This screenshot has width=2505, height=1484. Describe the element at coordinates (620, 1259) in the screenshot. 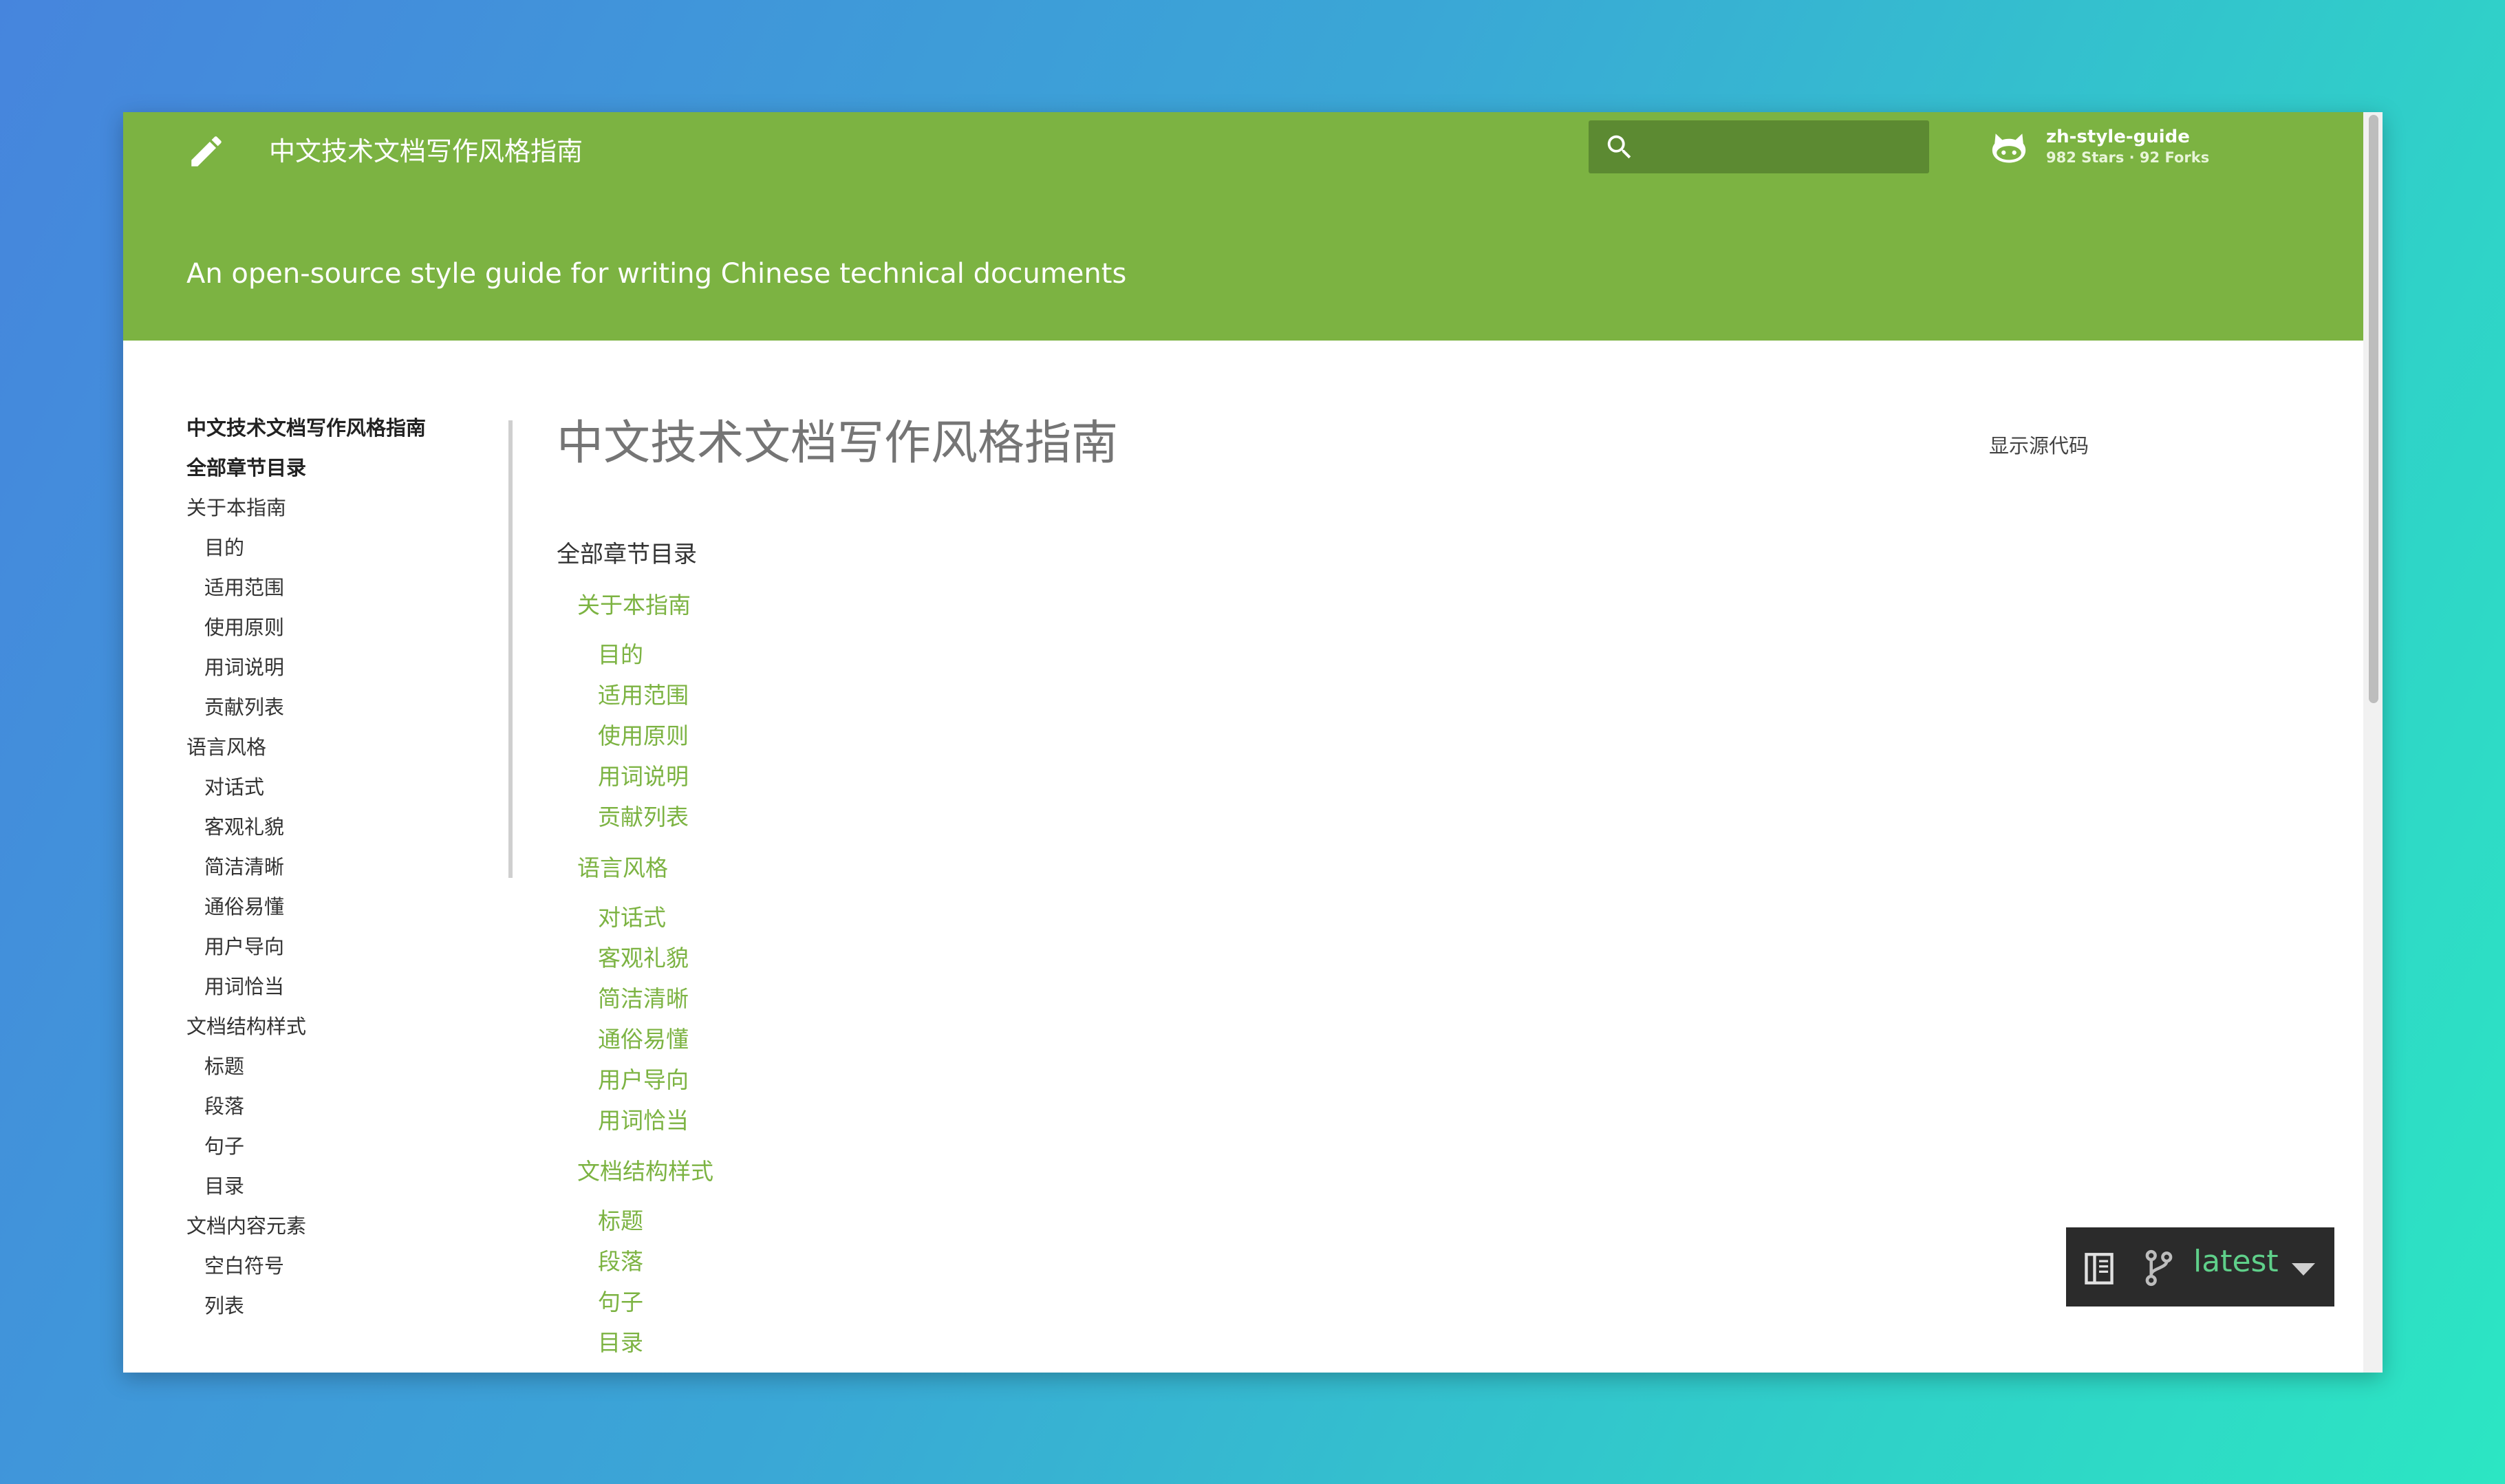

I see `toc-subsection-link: 段落` at that location.